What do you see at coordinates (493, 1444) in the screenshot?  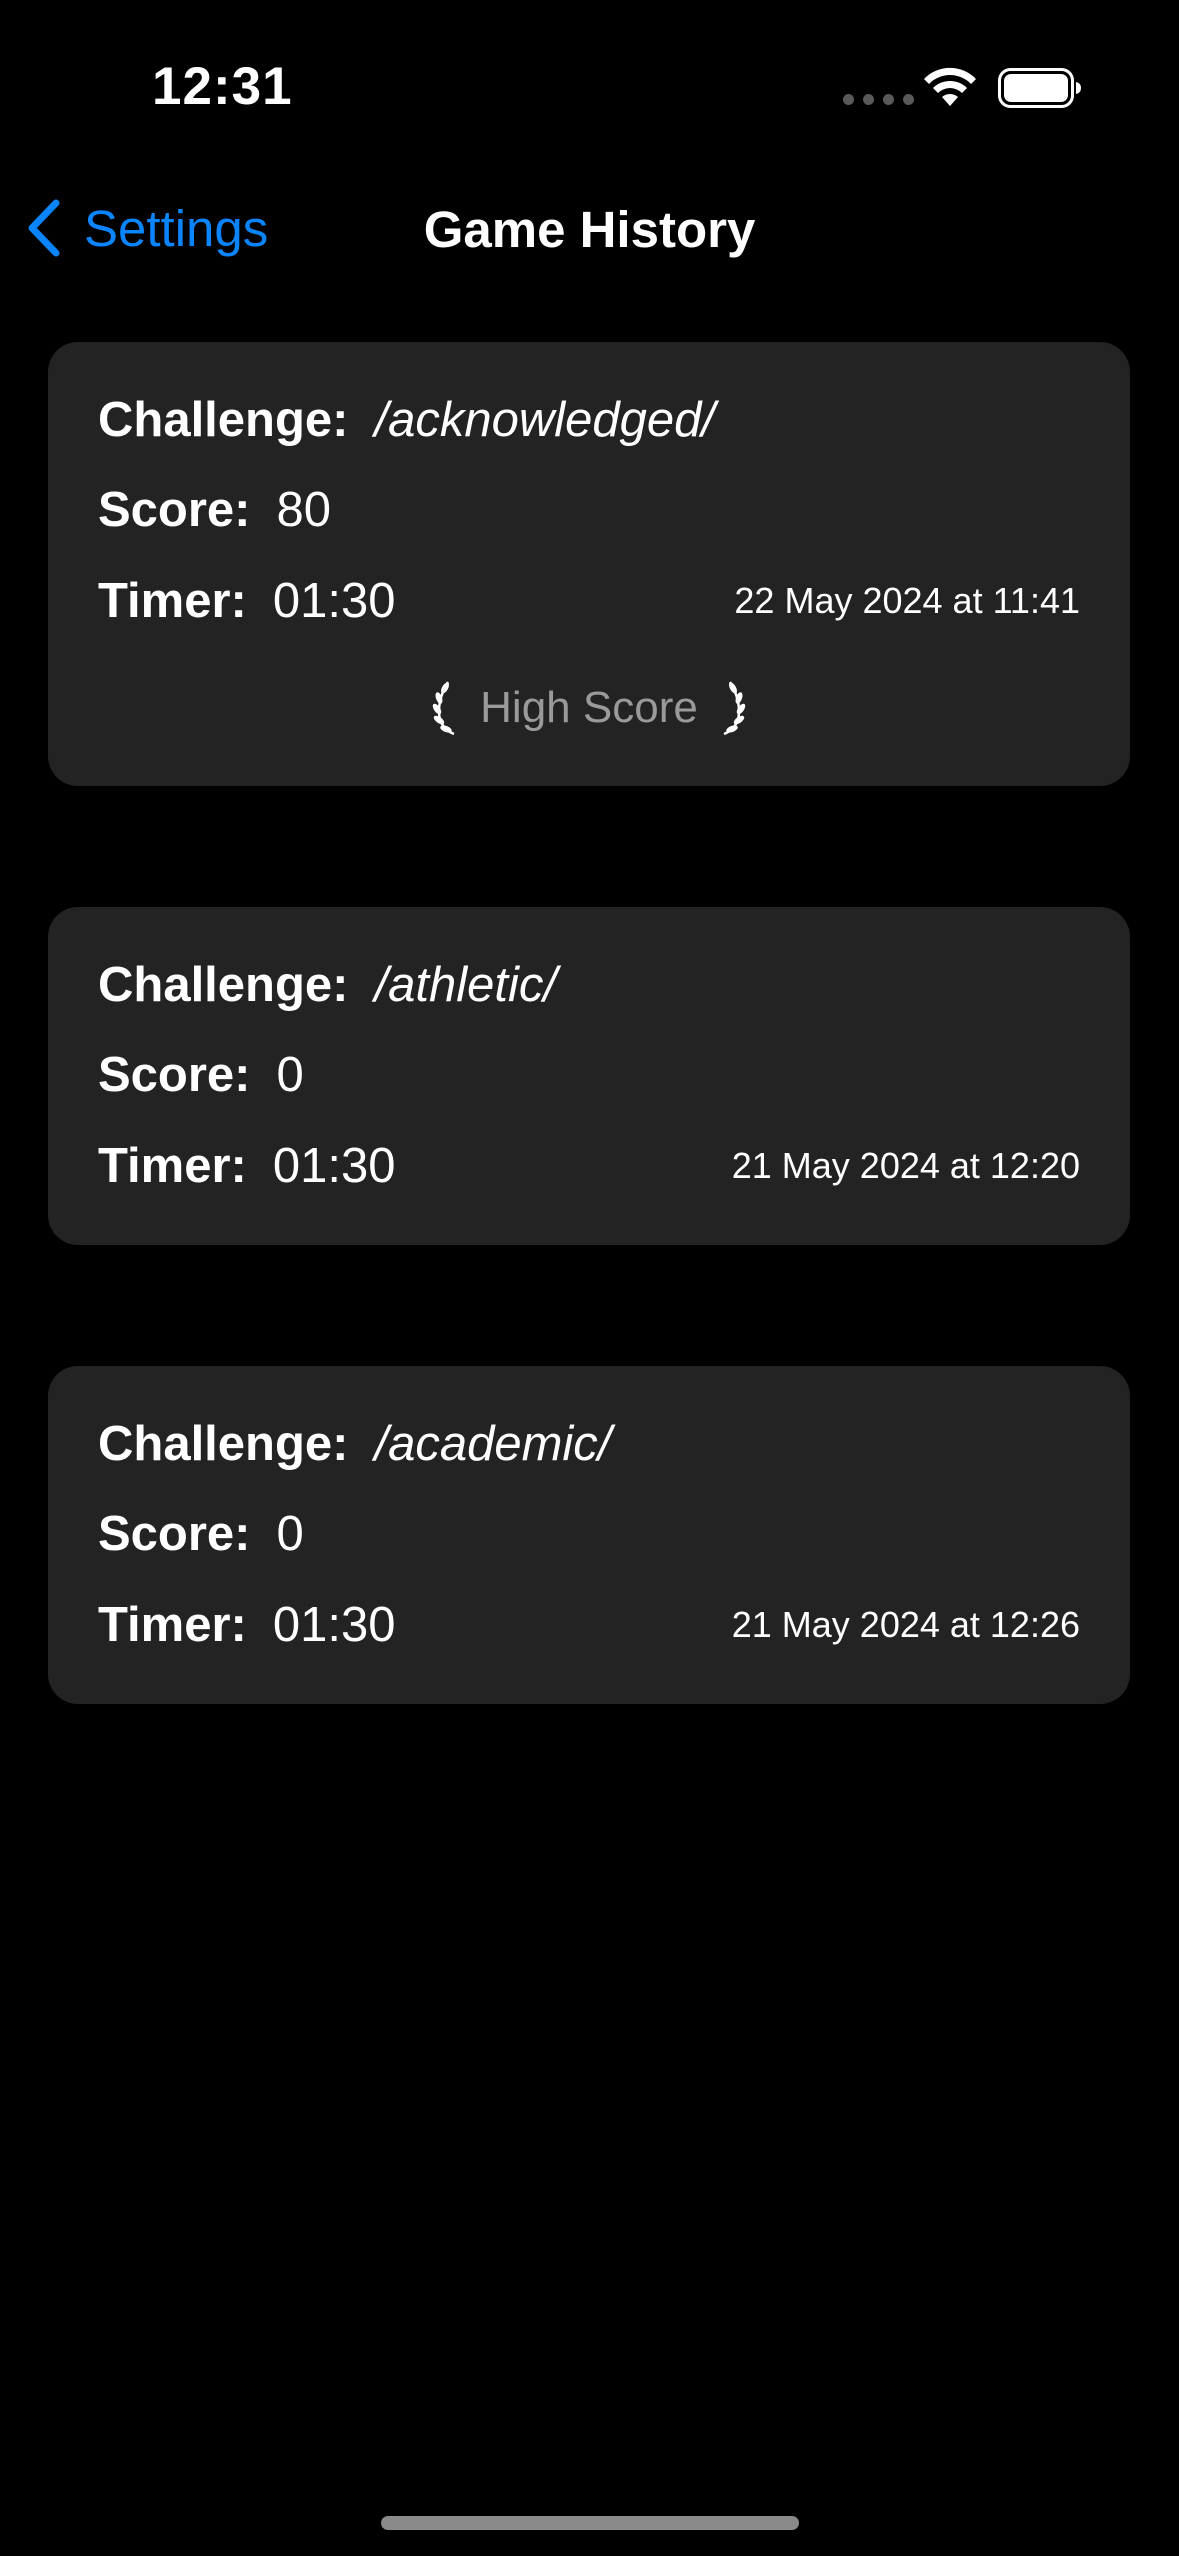 I see `challenge-value: /academic/` at bounding box center [493, 1444].